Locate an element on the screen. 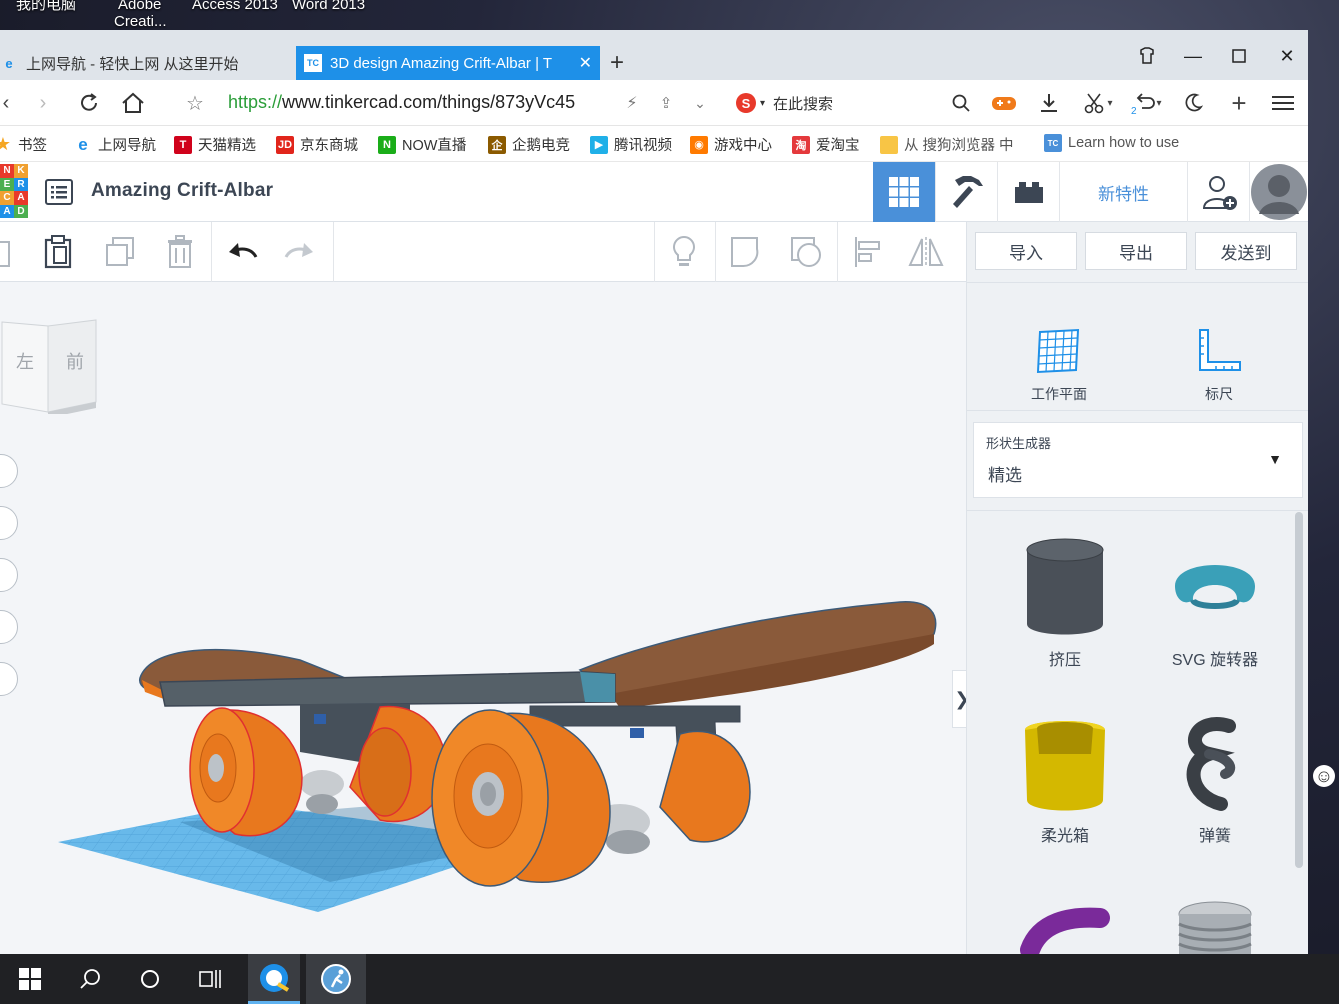 Image resolution: width=1339 pixels, height=1004 pixels. ungroup-icon is located at coordinates (806, 252).